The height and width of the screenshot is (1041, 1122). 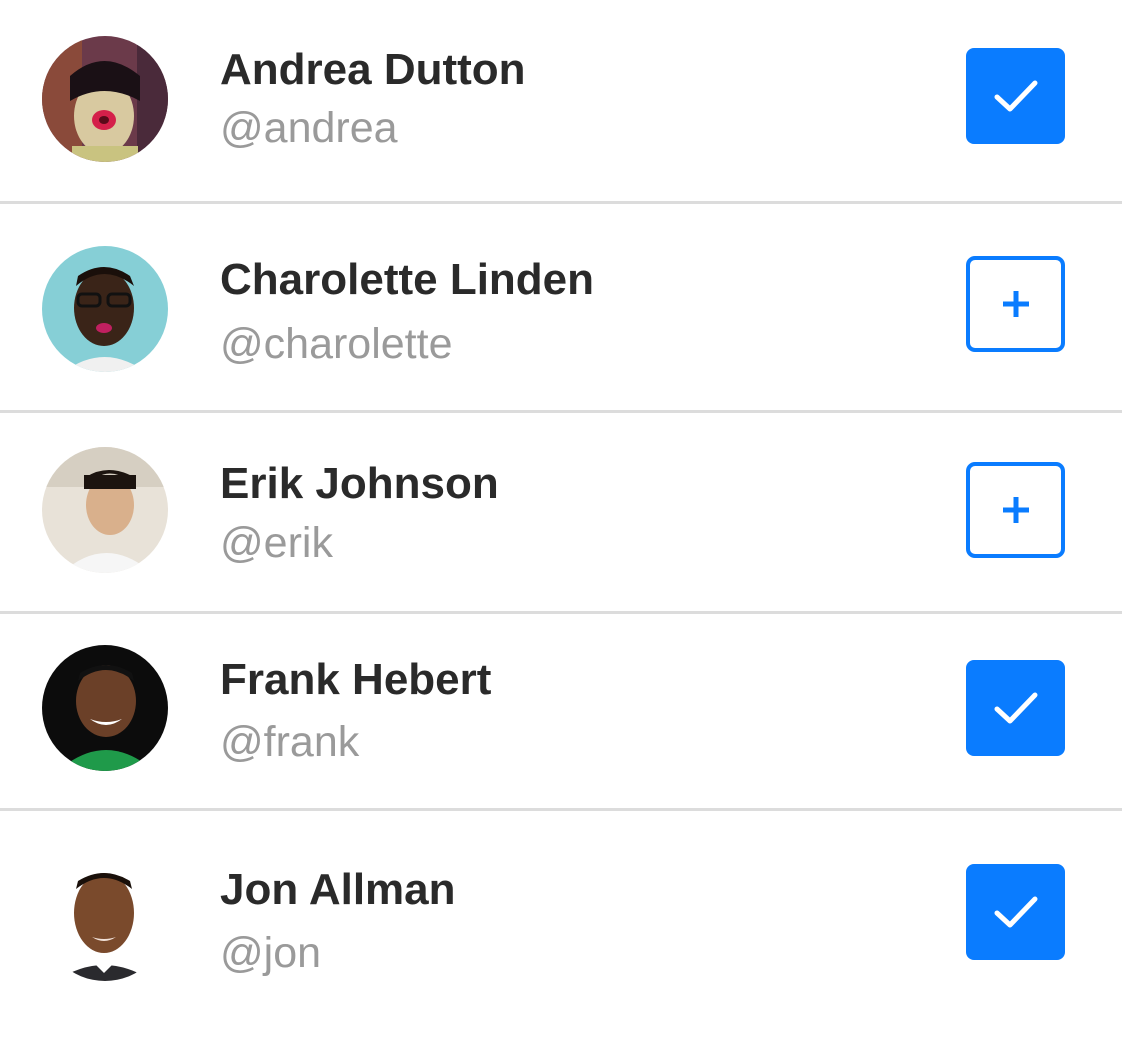 I want to click on person-name: Erik Johnson, so click(x=359, y=483).